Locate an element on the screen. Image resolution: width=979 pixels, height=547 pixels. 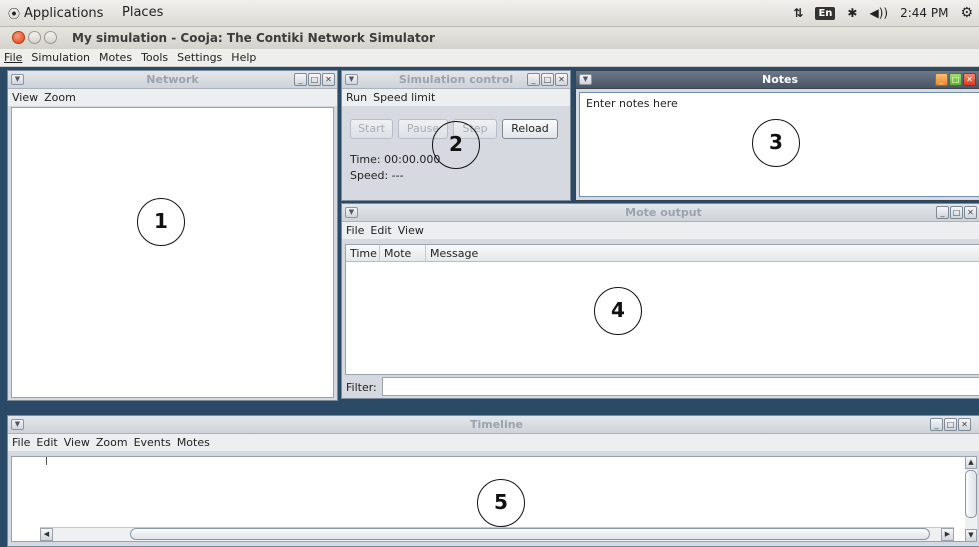
marker-5: 5 is located at coordinates (501, 503).